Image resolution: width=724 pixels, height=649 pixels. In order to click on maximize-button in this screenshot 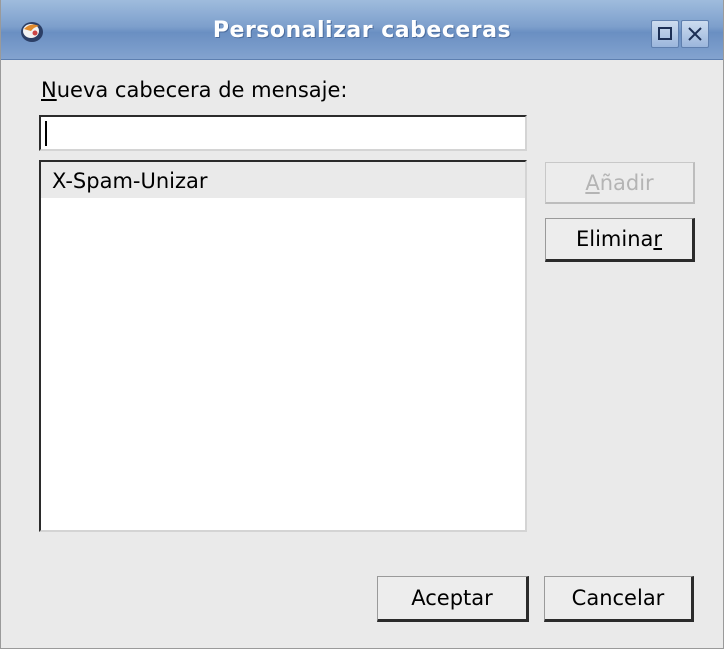, I will do `click(665, 34)`.